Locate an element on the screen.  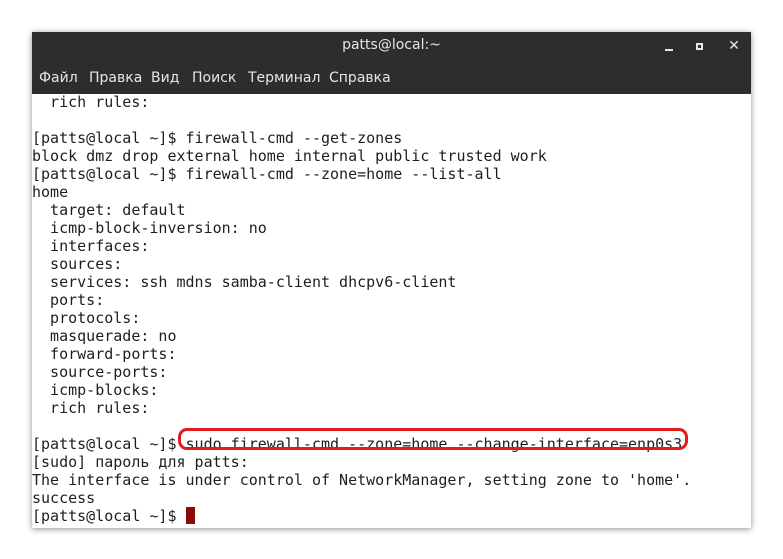
terminal-line: icmp-block-inversion: no is located at coordinates (149, 228).